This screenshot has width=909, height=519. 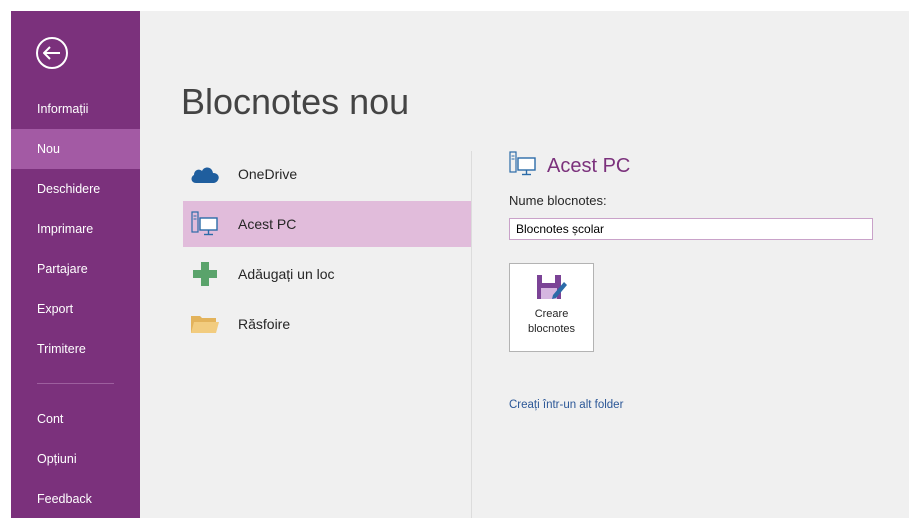 I want to click on create-notebook-button: Creare blocnotes, so click(x=551, y=307).